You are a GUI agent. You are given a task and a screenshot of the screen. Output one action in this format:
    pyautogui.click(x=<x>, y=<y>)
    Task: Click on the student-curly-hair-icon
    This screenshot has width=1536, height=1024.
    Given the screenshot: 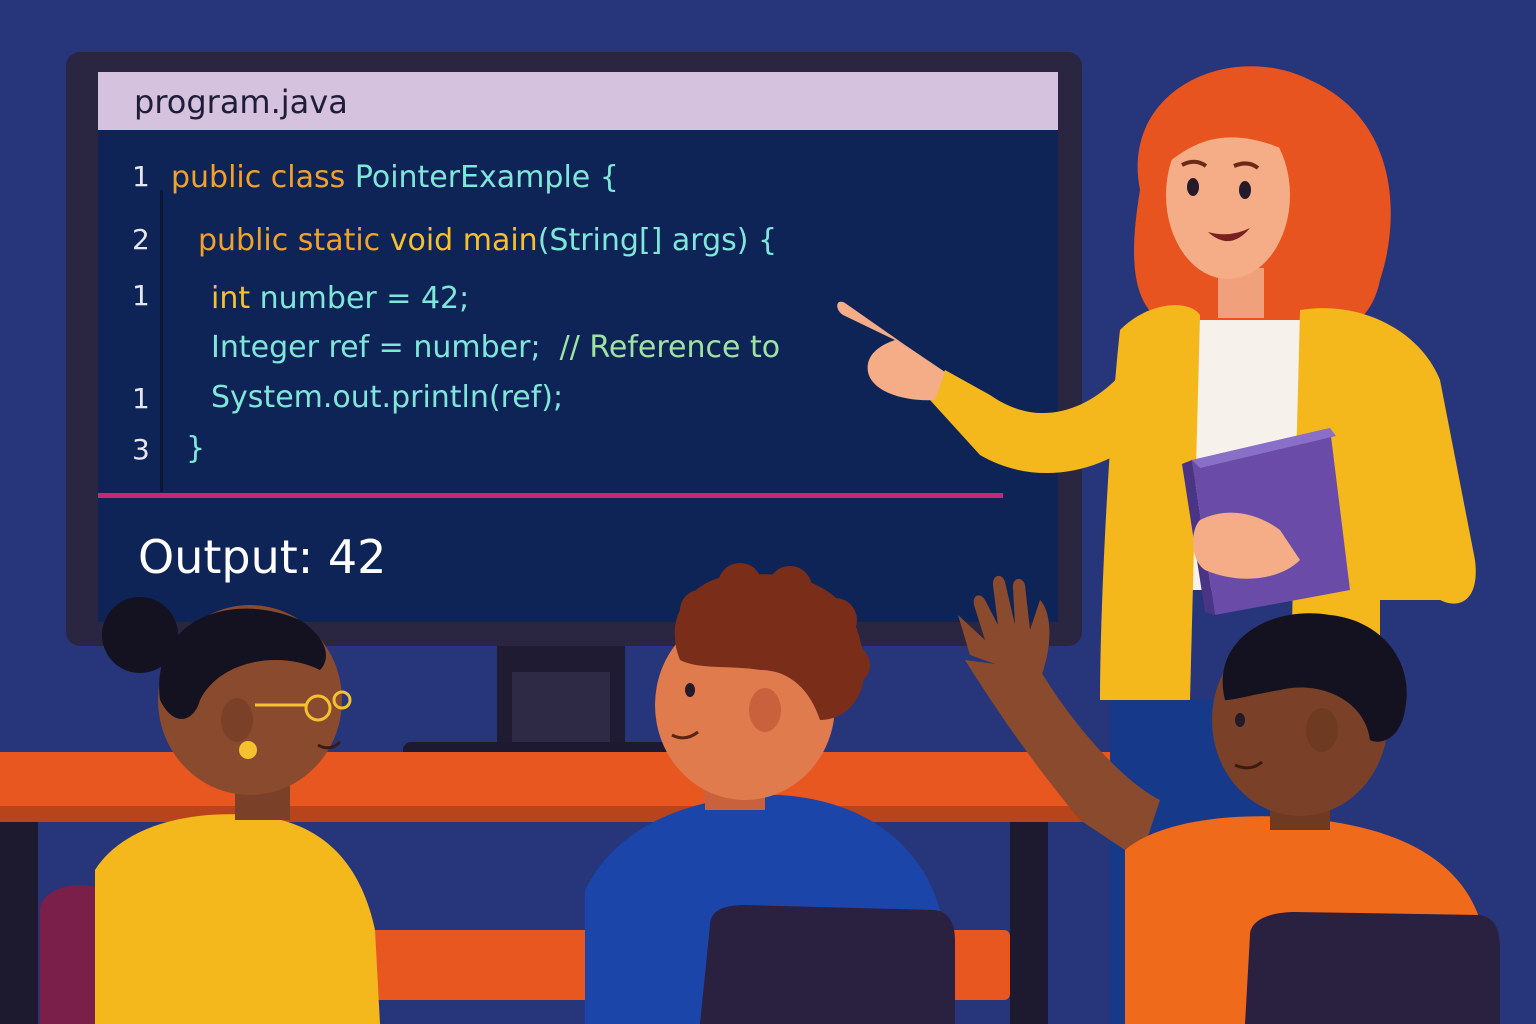 What is the action you would take?
    pyautogui.click(x=770, y=793)
    